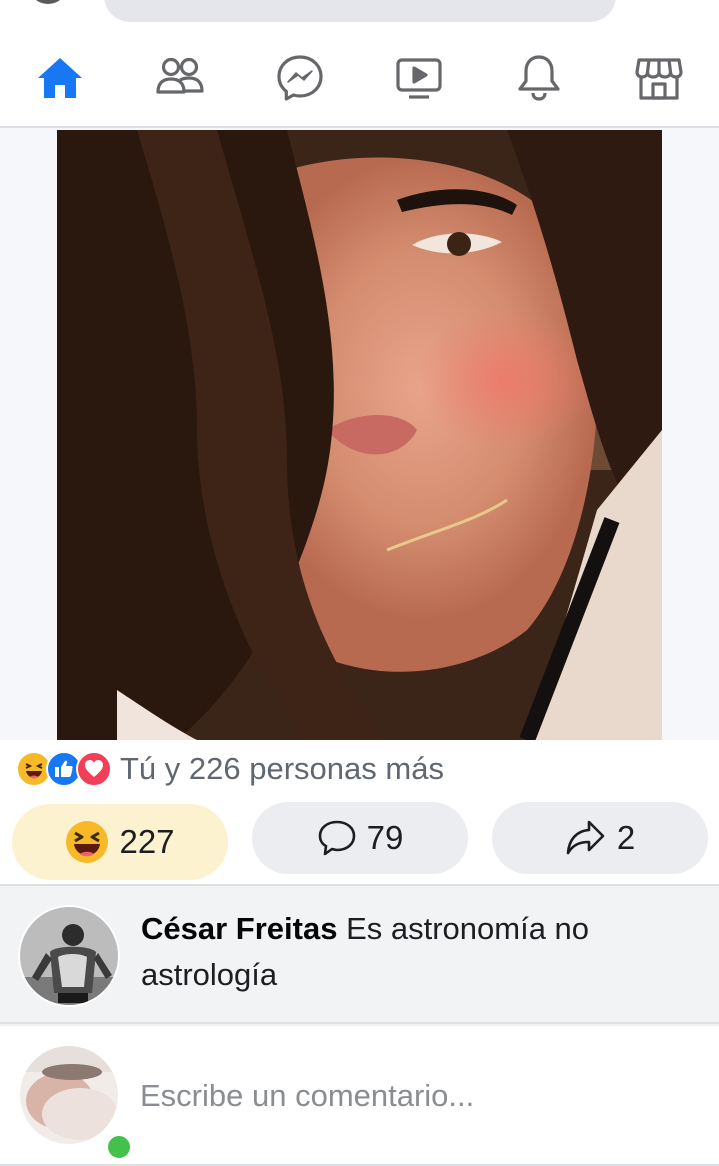  I want to click on reactions-summary: Tú y 226 personas más, so click(359, 769).